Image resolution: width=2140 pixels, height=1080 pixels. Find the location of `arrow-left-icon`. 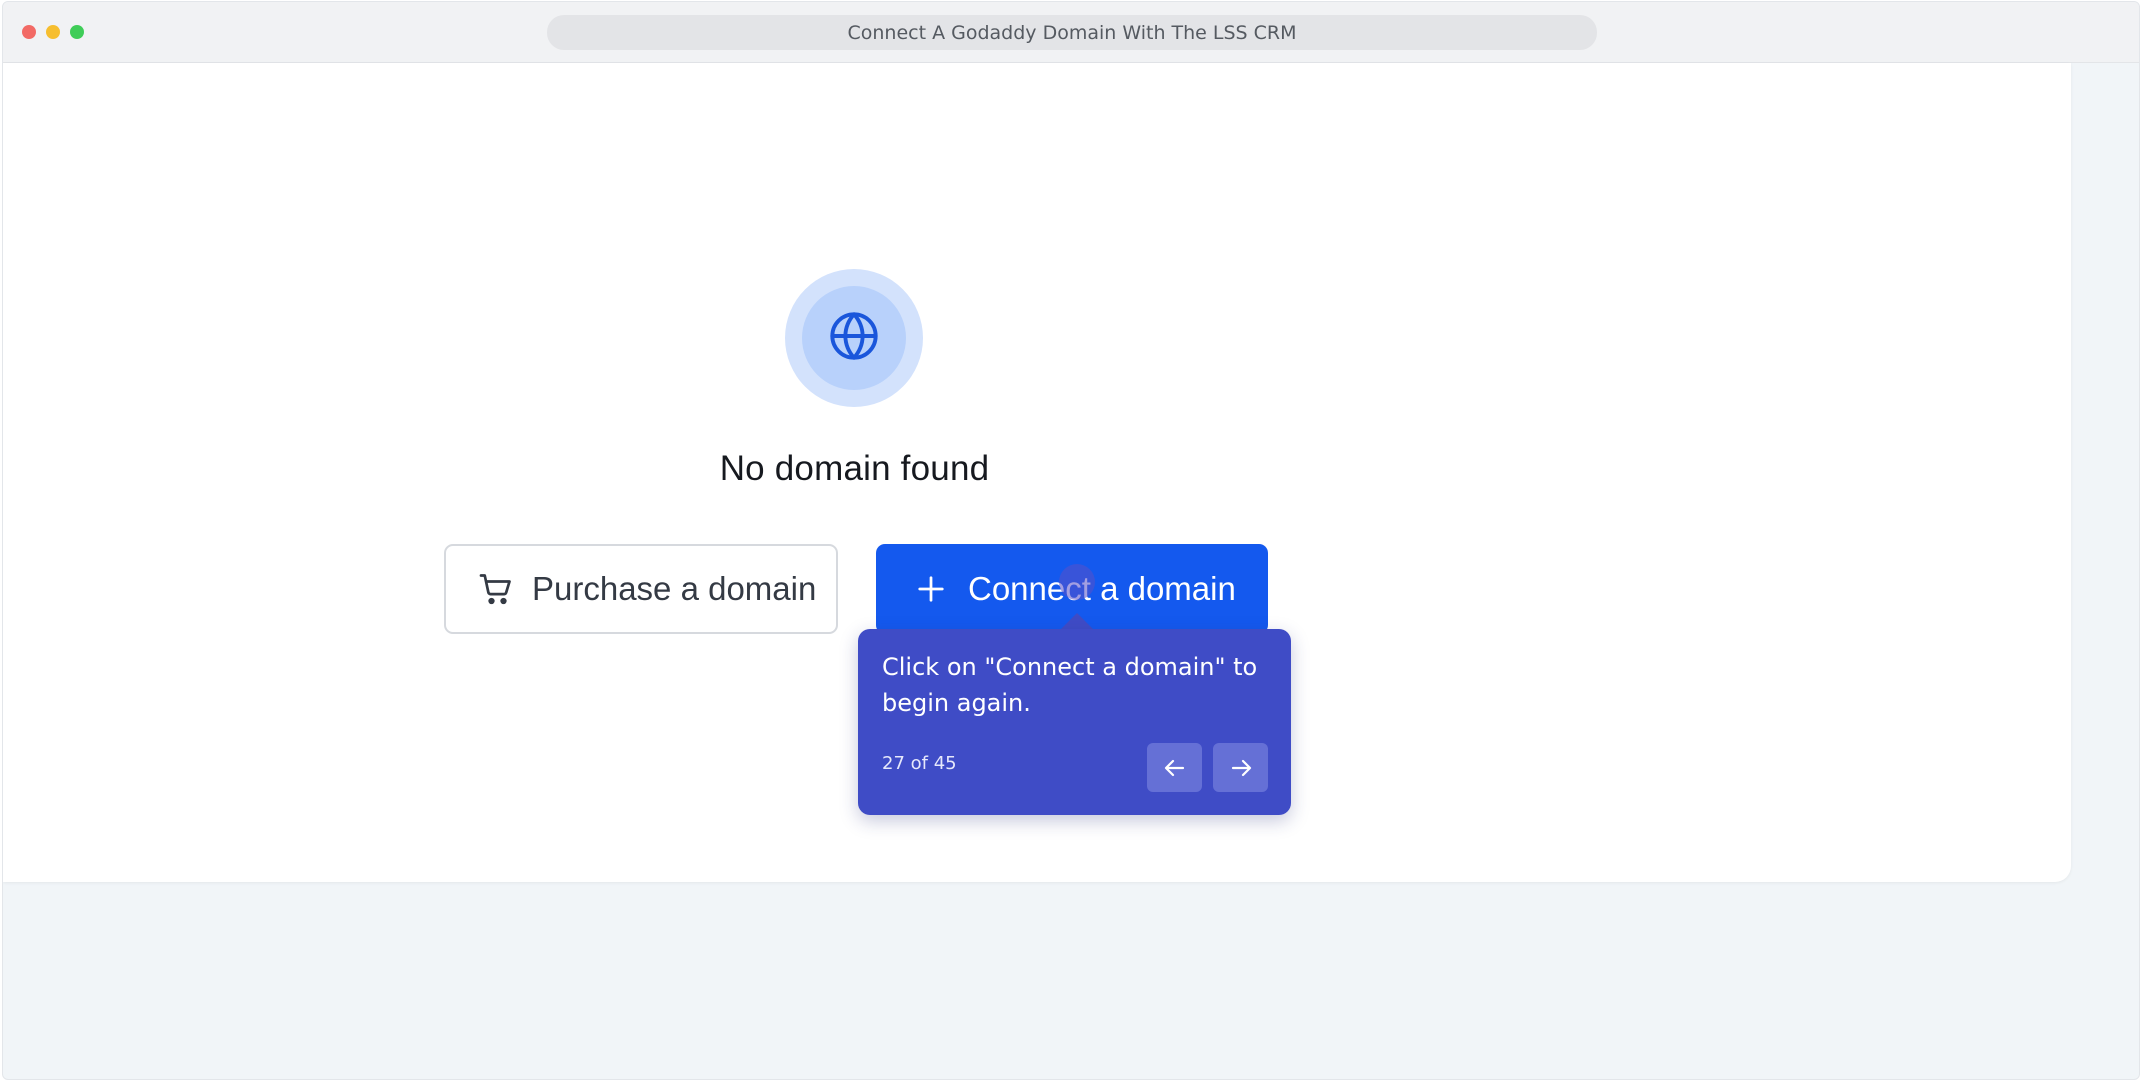

arrow-left-icon is located at coordinates (1175, 768).